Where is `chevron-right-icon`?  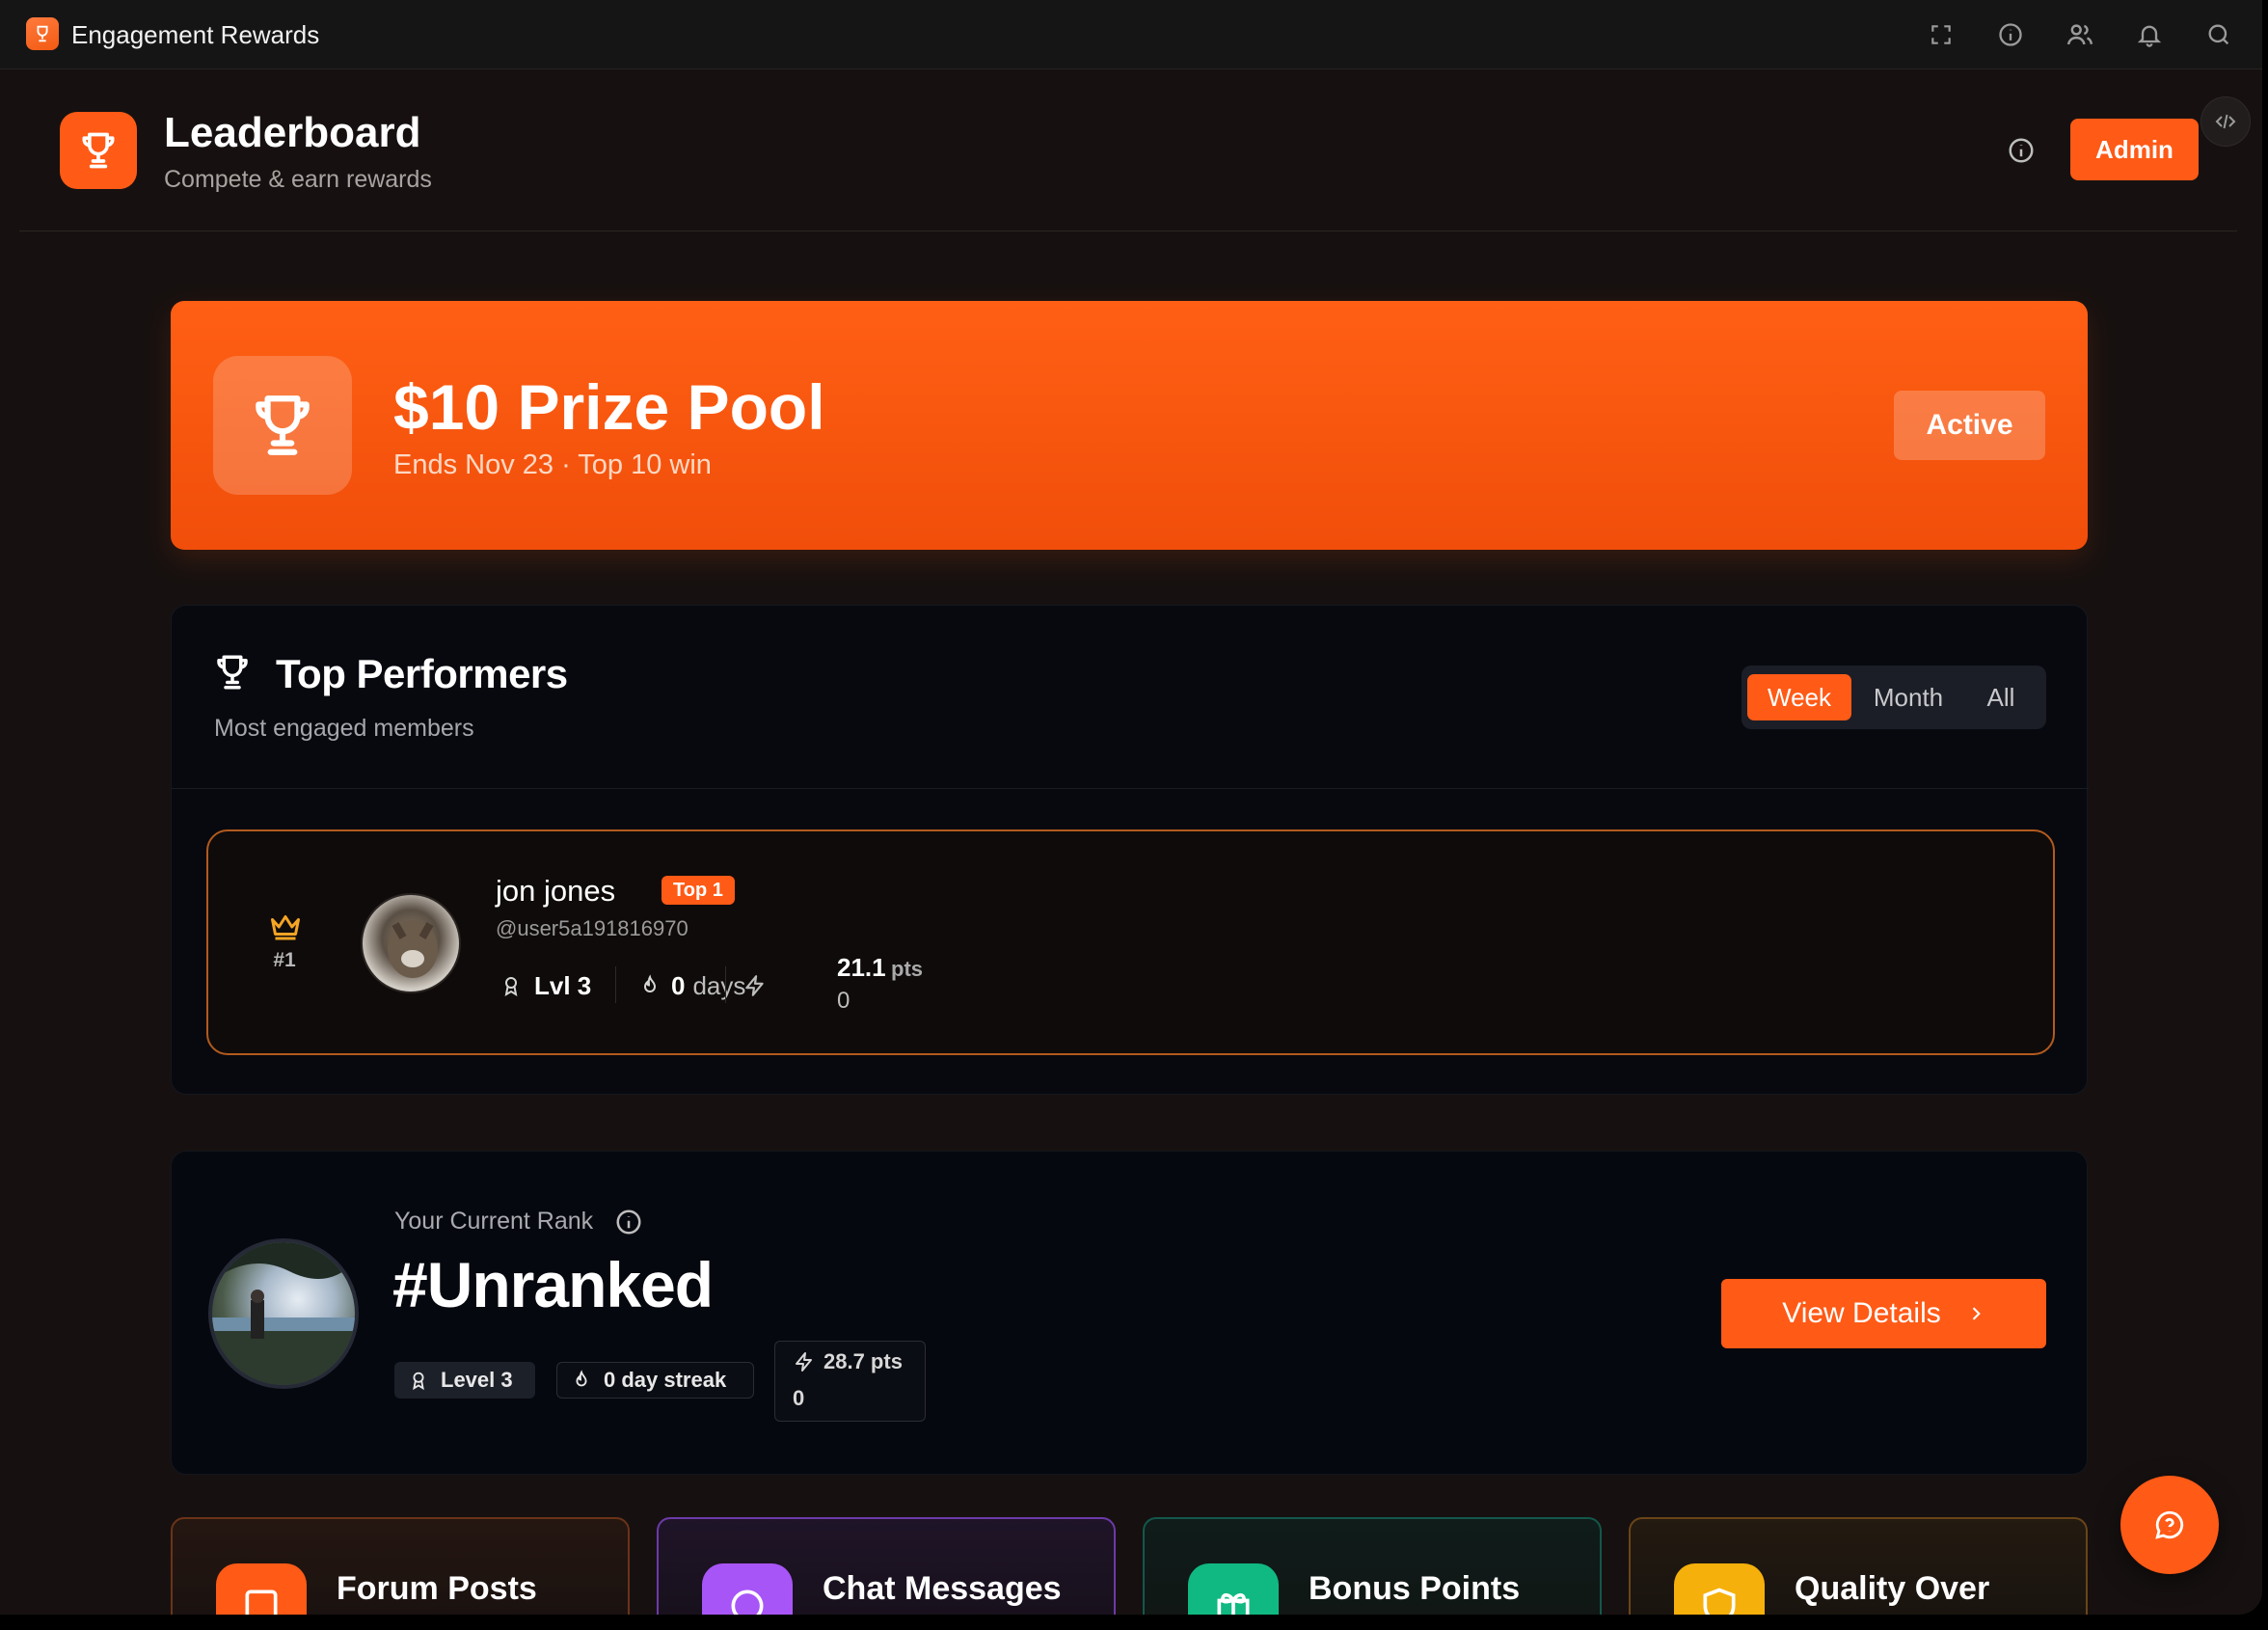 chevron-right-icon is located at coordinates (1976, 1314).